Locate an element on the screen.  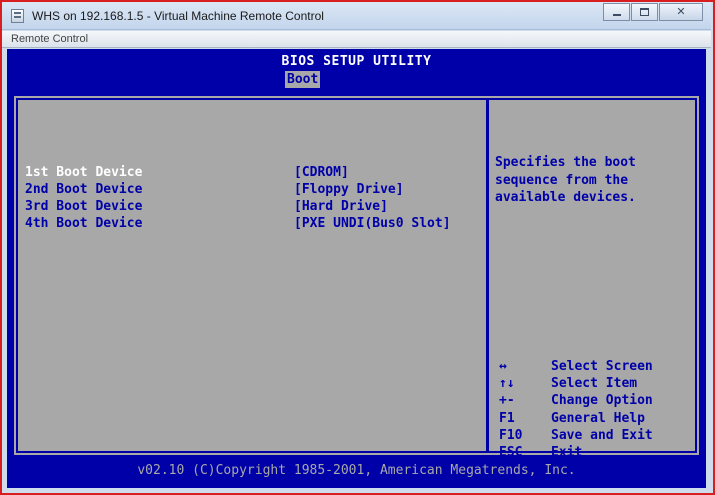
close-icon: ✕ is located at coordinates (681, 11).